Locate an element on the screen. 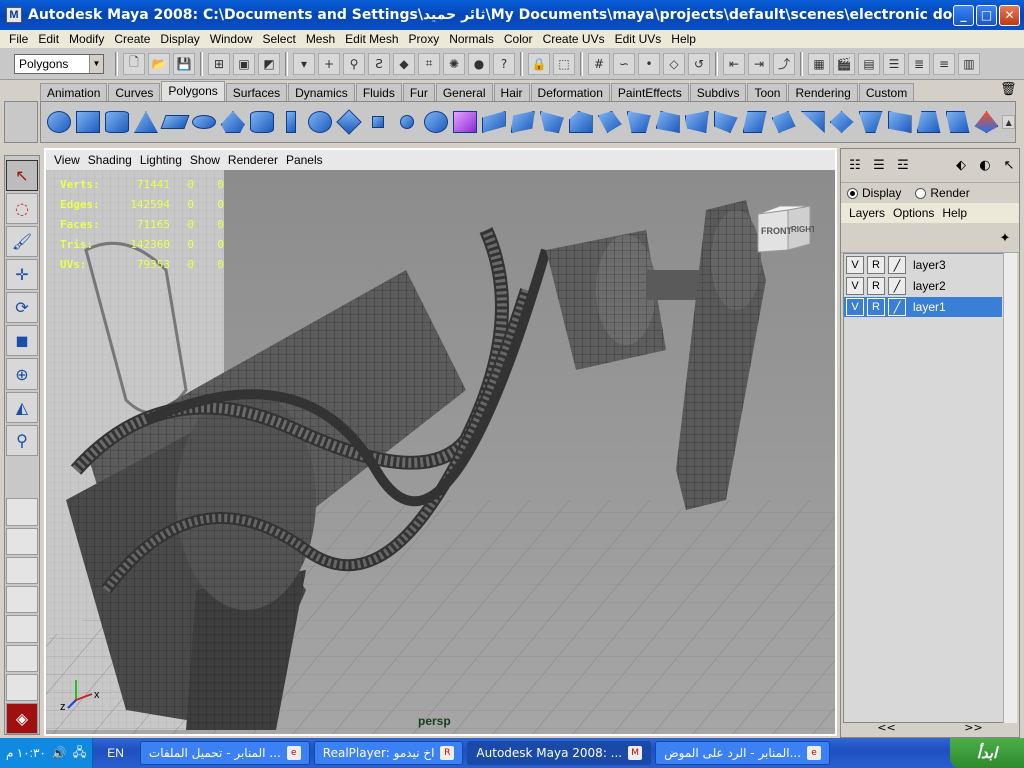  menu-create-uvs: Create UVs is located at coordinates (574, 39).